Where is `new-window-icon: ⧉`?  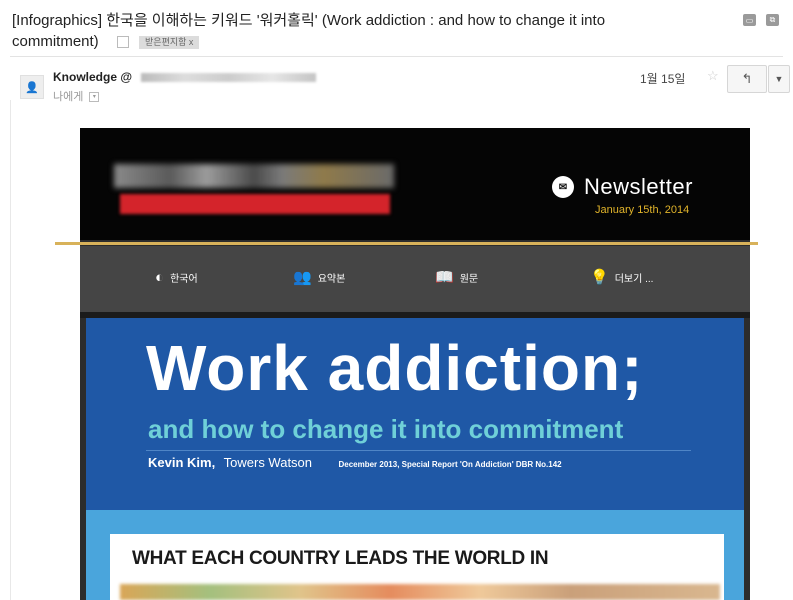
new-window-icon: ⧉ is located at coordinates (772, 20).